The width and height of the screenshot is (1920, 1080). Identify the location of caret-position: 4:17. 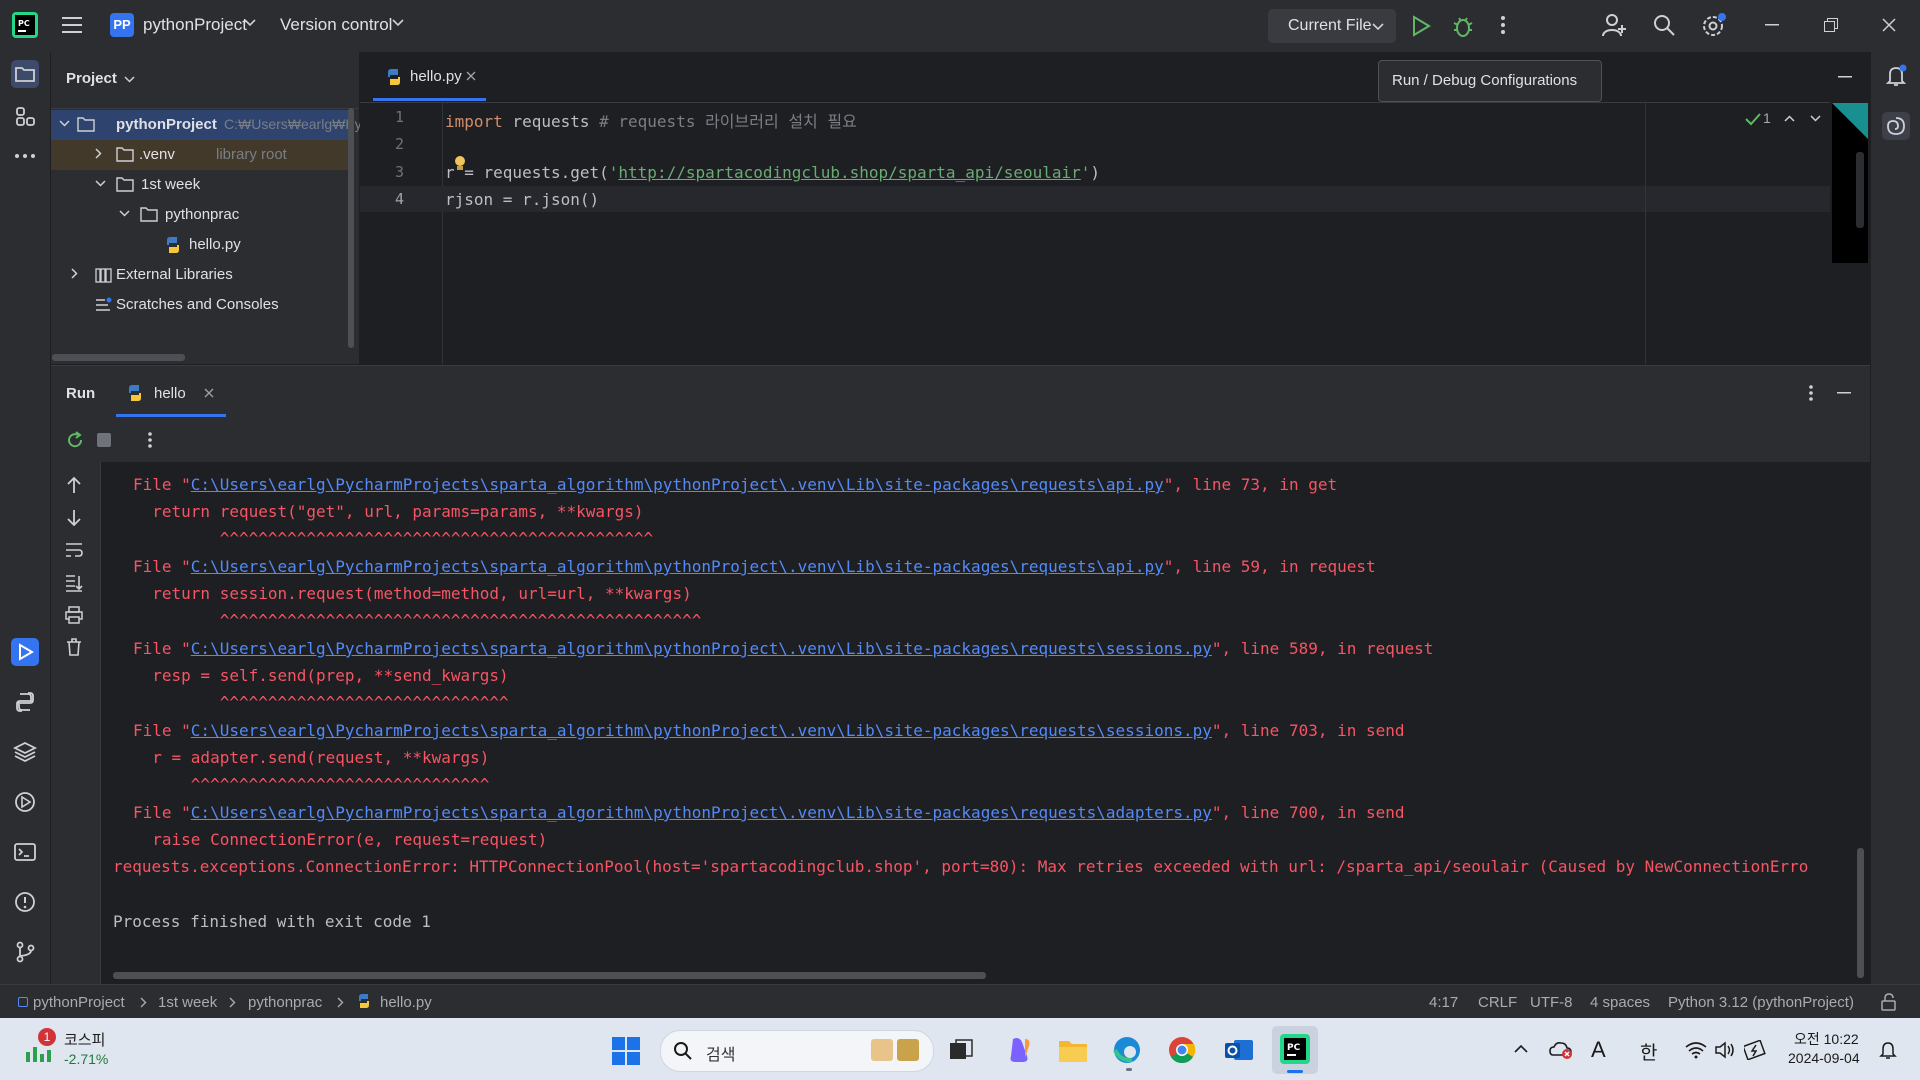
(1443, 1002).